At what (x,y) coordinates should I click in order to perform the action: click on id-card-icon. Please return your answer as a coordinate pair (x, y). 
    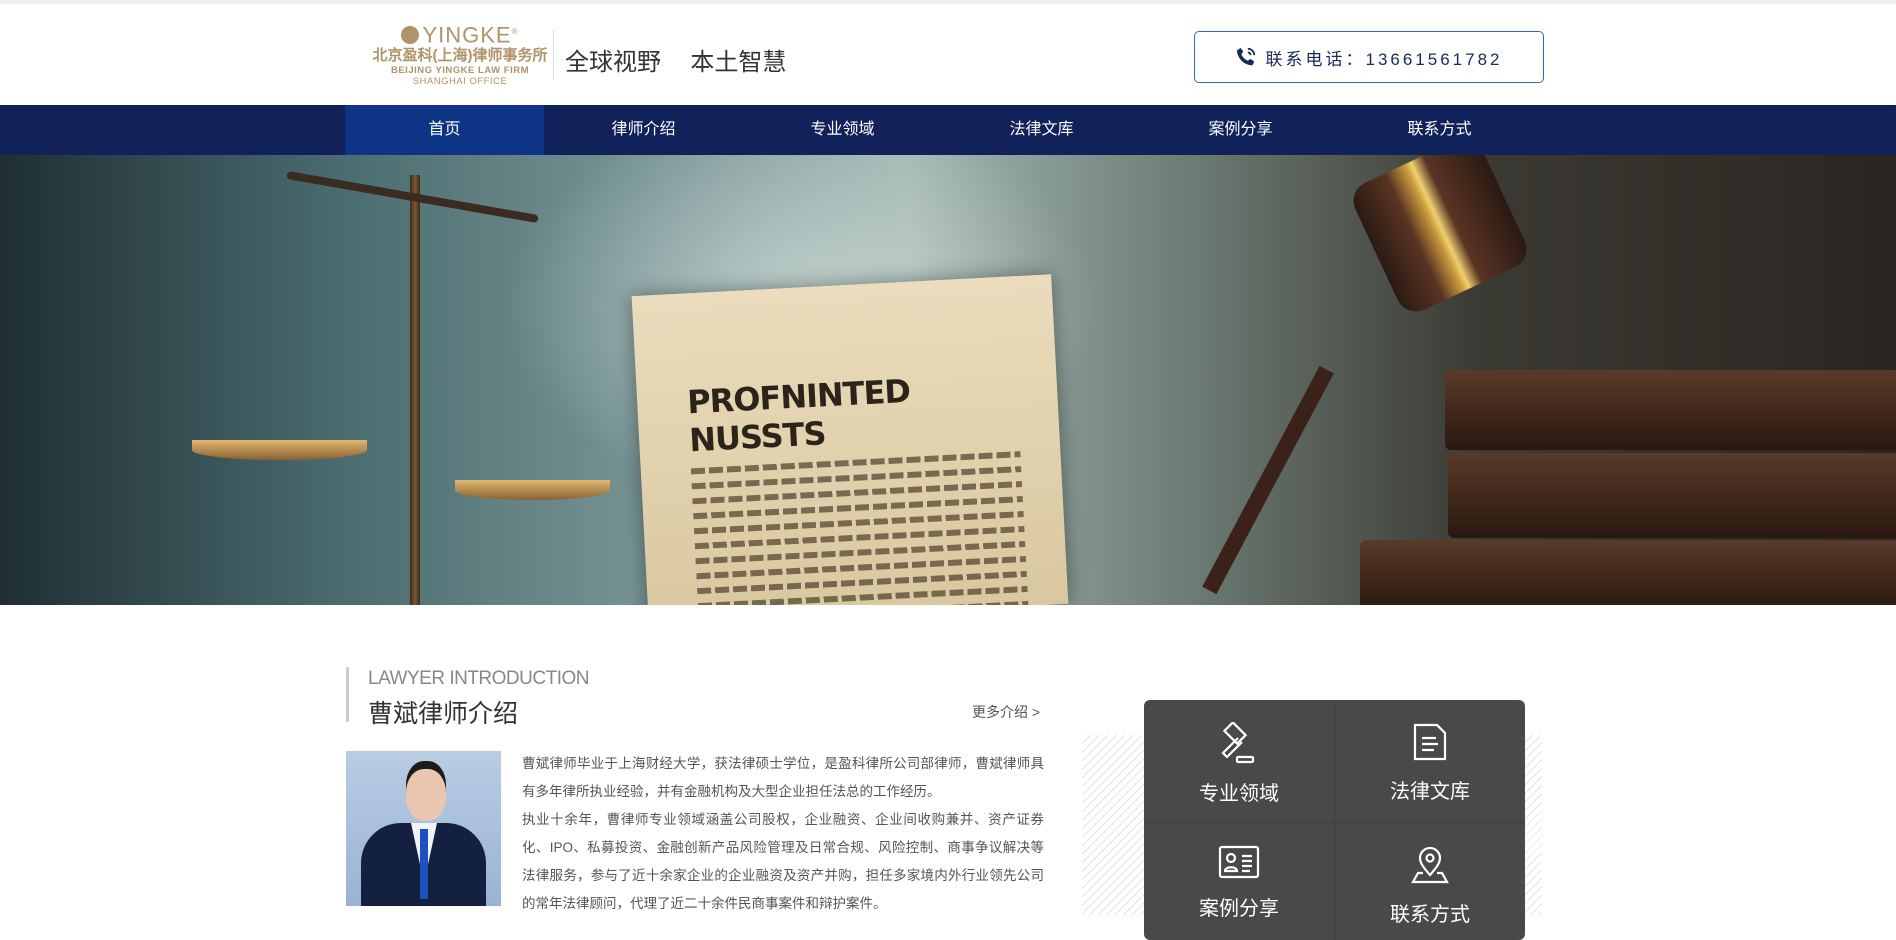
    Looking at the image, I should click on (1239, 862).